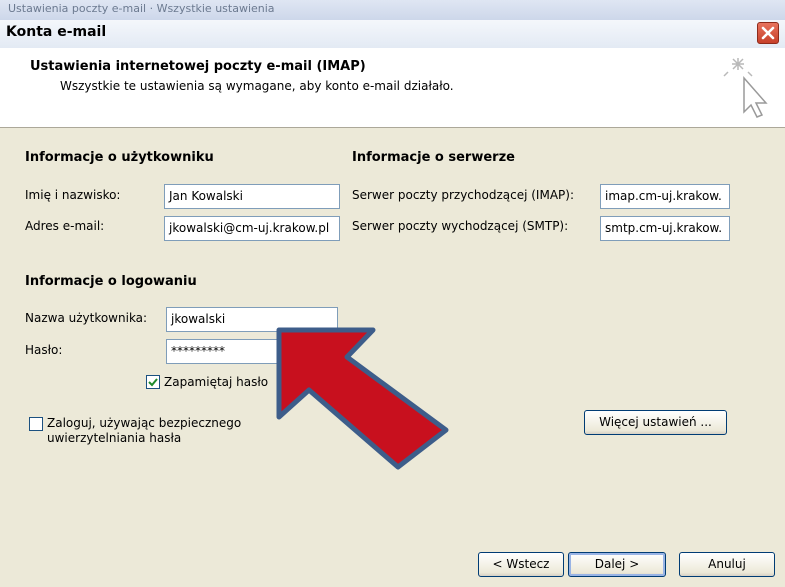  Describe the element at coordinates (745, 88) in the screenshot. I see `sparkle-cursor-icon` at that location.